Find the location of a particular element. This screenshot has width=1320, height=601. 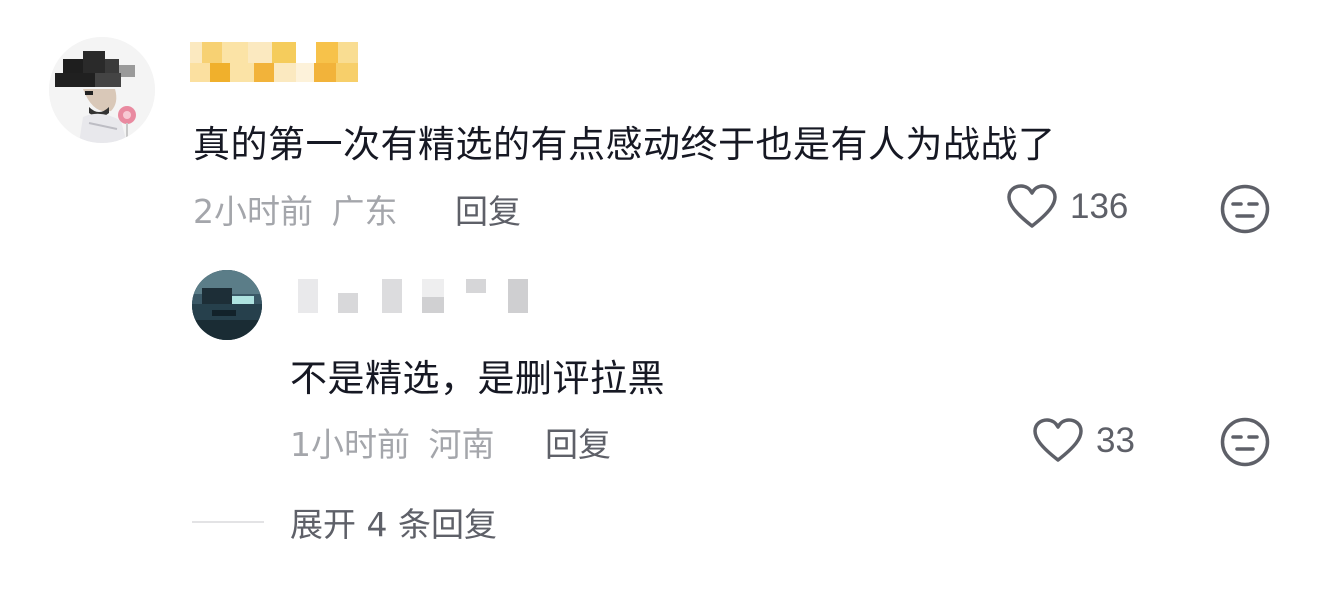

comment-like-button: 136 is located at coordinates (1067, 207).